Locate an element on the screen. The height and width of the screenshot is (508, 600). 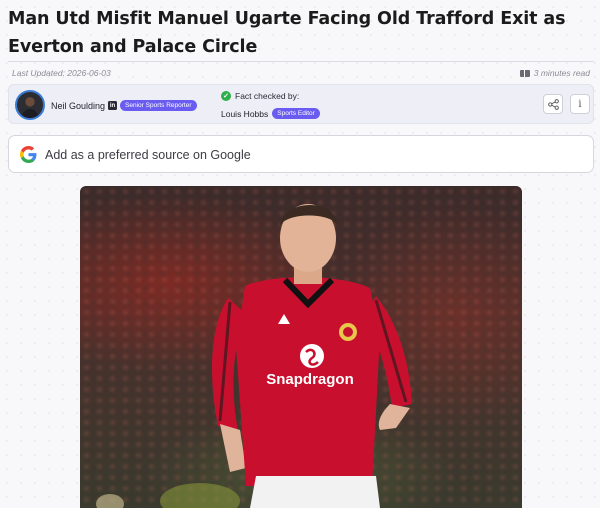
author-byline: Neil Goulding in Senior Sports Reporter is located at coordinates (124, 105).